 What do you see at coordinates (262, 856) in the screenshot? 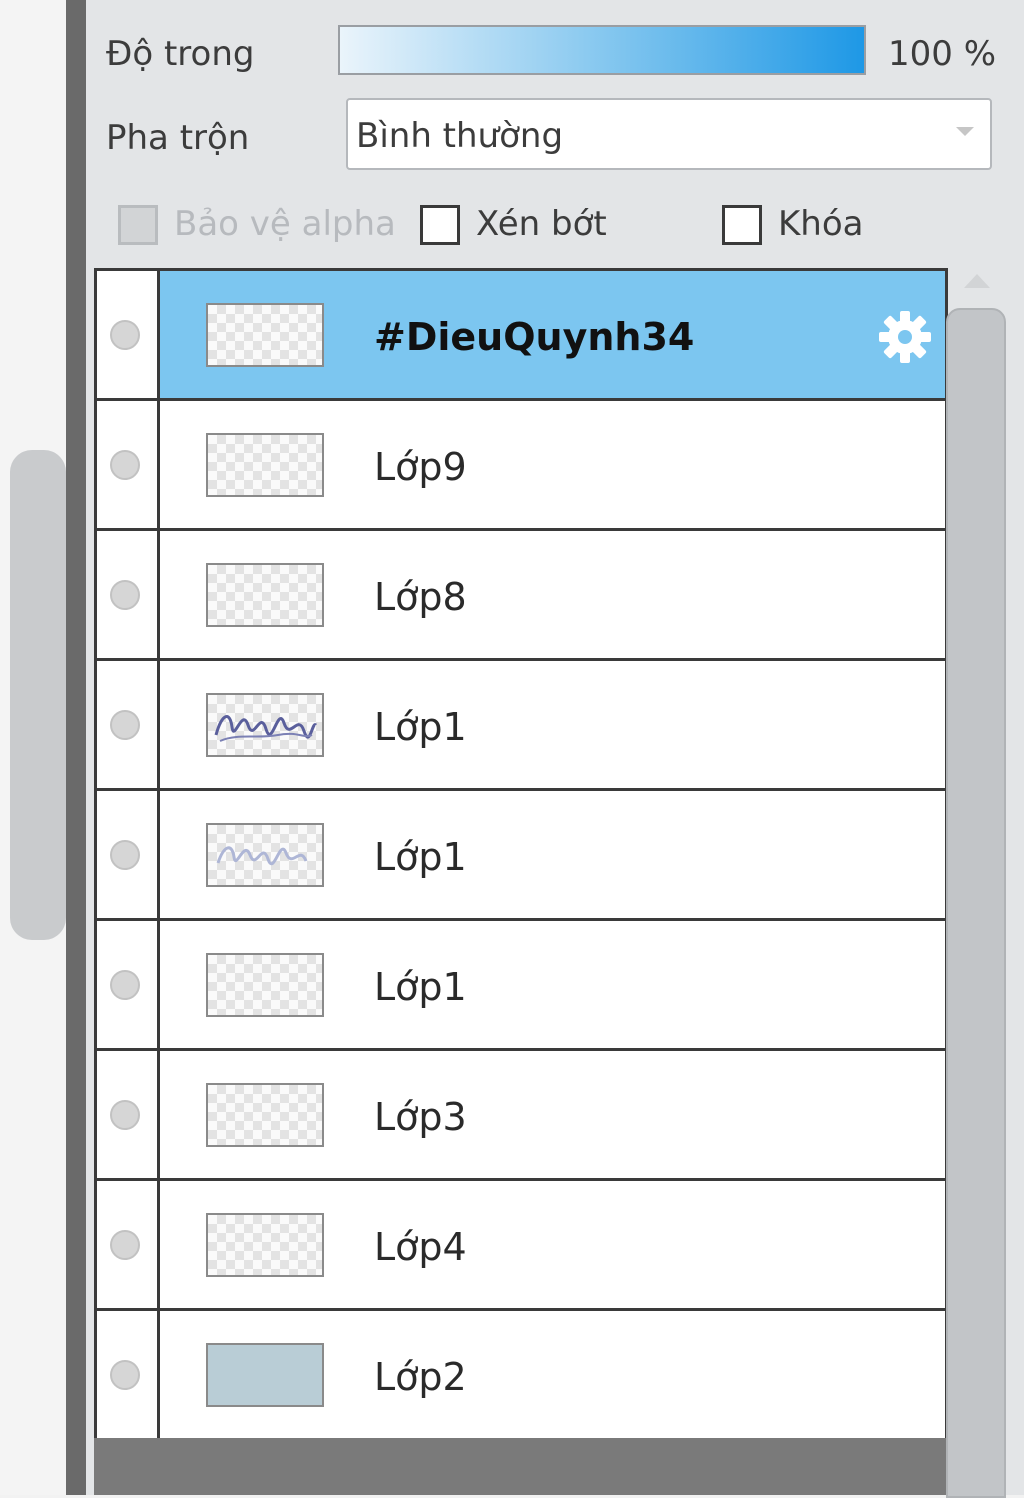
I see `handwriting-faint-thumbnail-image` at bounding box center [262, 856].